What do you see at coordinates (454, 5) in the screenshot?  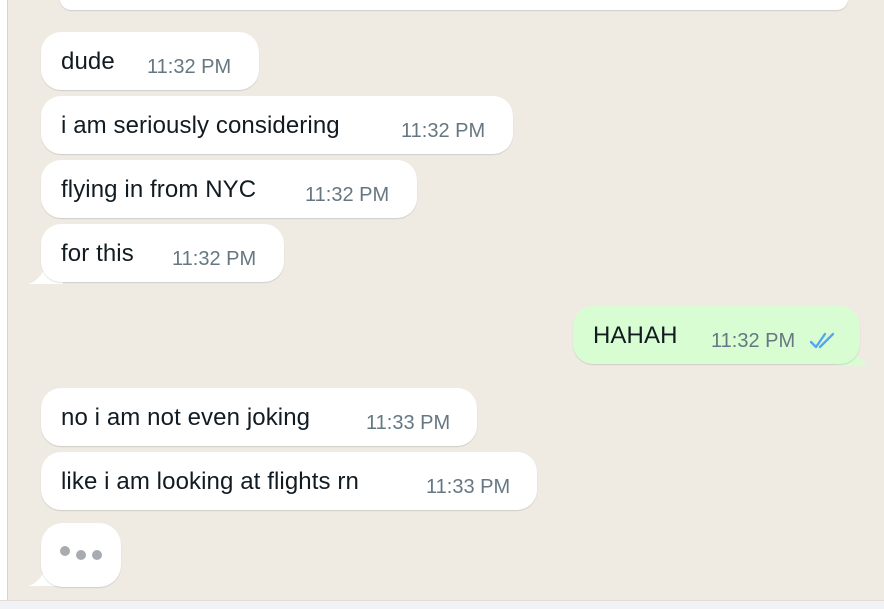 I see `previous-message-bubble` at bounding box center [454, 5].